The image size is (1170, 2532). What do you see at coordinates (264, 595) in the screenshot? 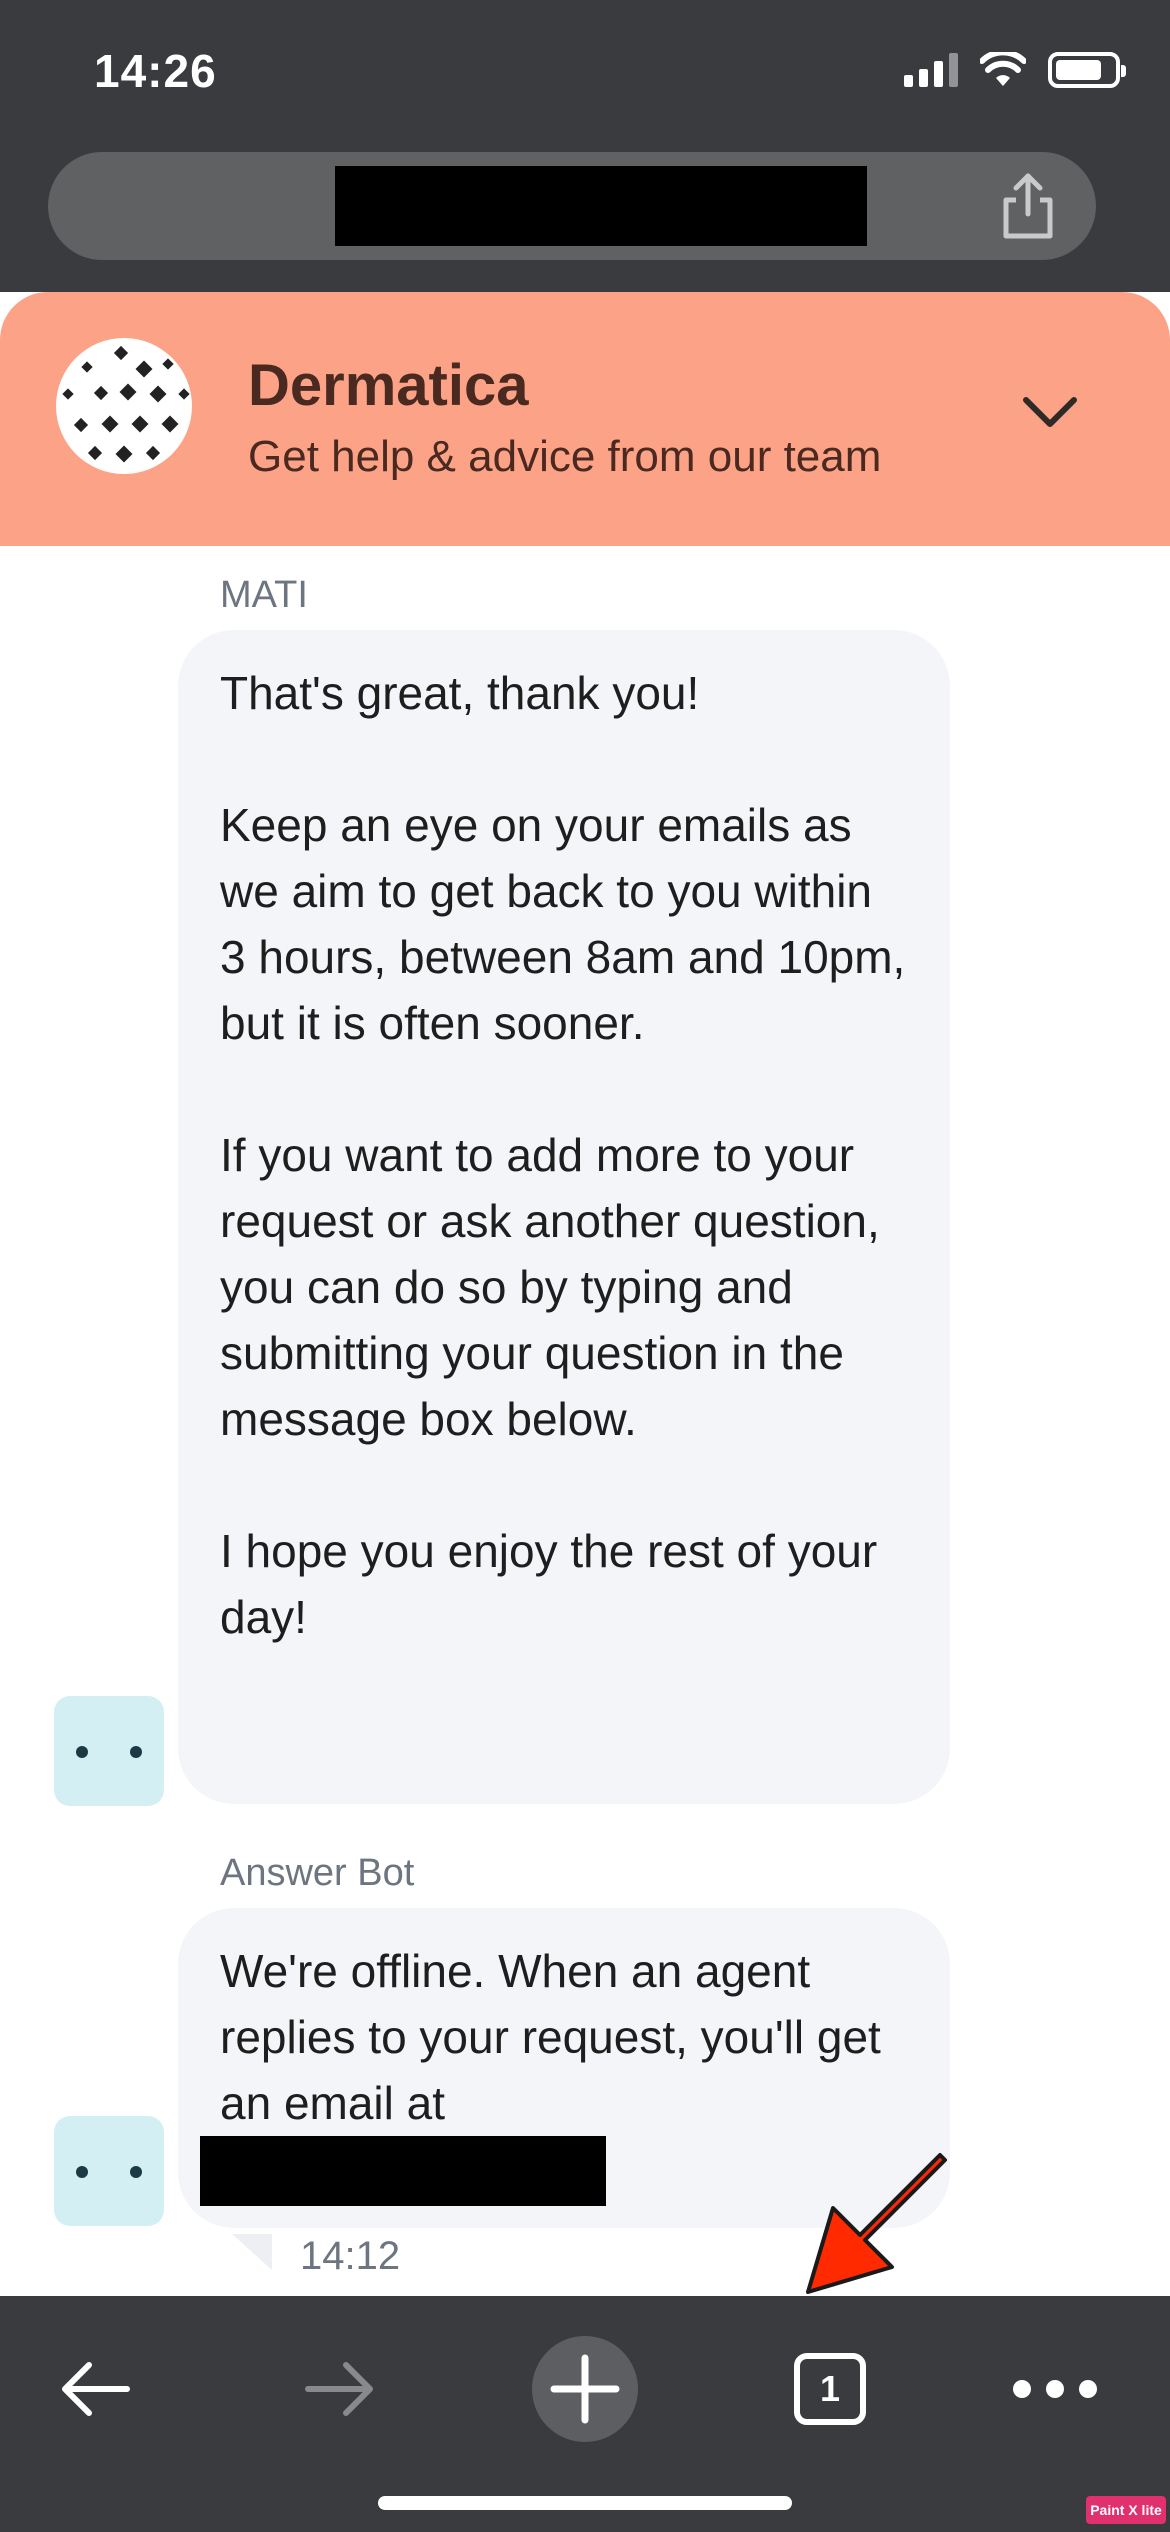
I see `message-sender: MATI` at bounding box center [264, 595].